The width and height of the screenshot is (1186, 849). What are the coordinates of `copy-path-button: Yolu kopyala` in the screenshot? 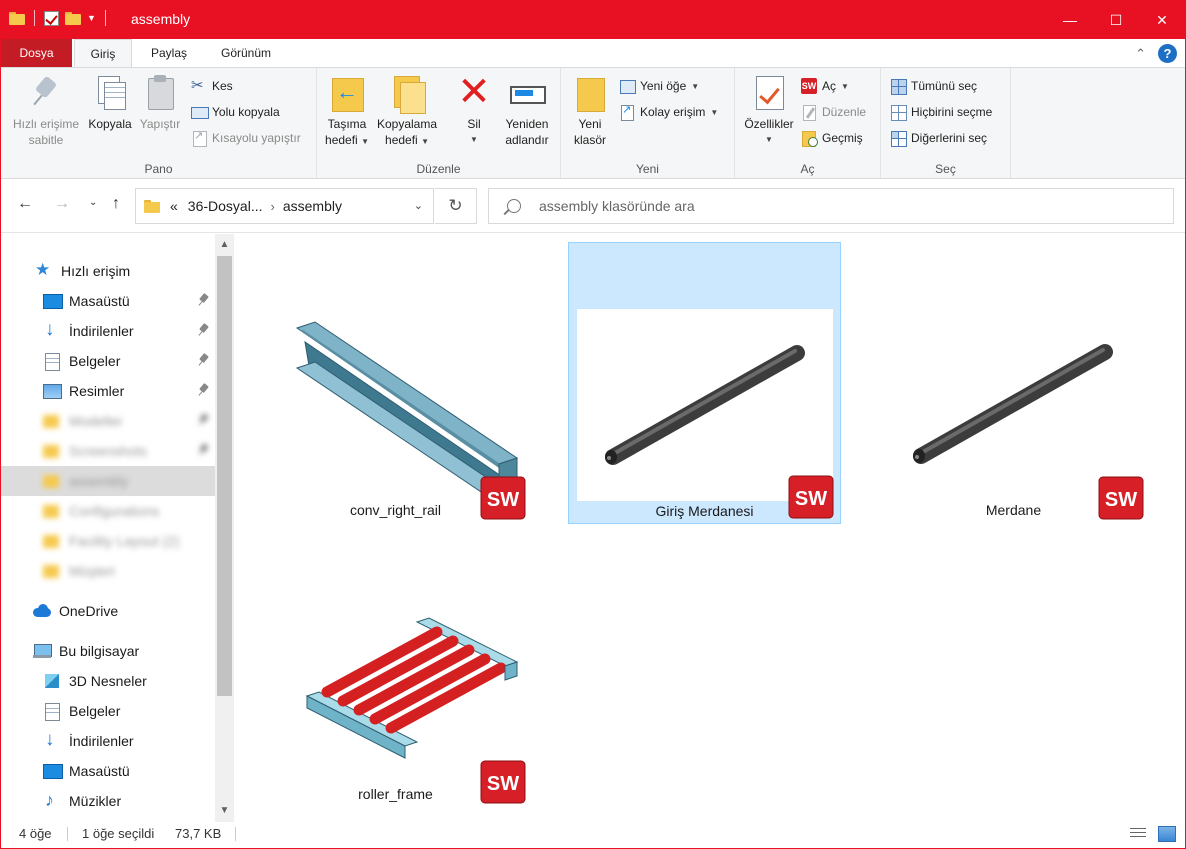 It's located at (235, 112).